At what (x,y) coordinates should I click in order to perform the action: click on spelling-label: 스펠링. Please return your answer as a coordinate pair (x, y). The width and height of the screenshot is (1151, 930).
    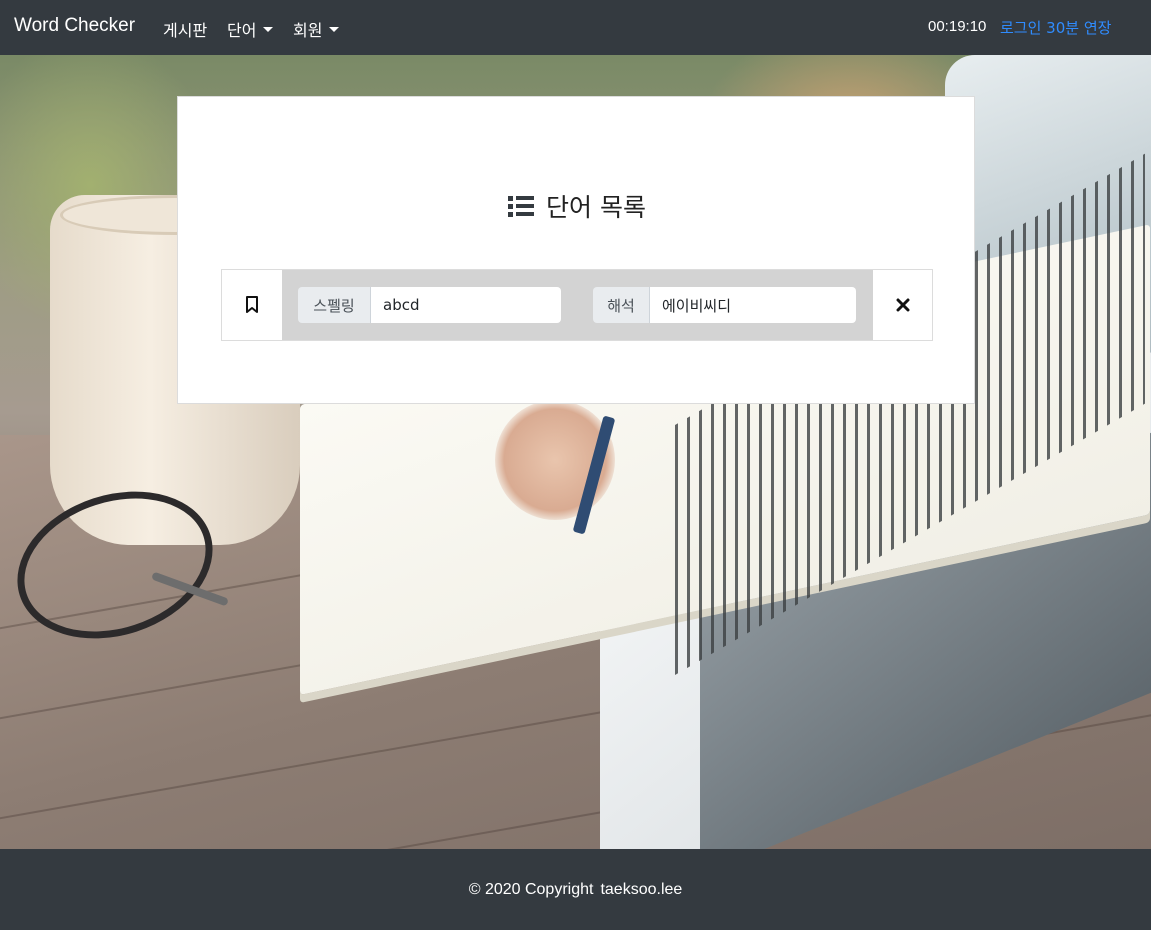
    Looking at the image, I should click on (334, 305).